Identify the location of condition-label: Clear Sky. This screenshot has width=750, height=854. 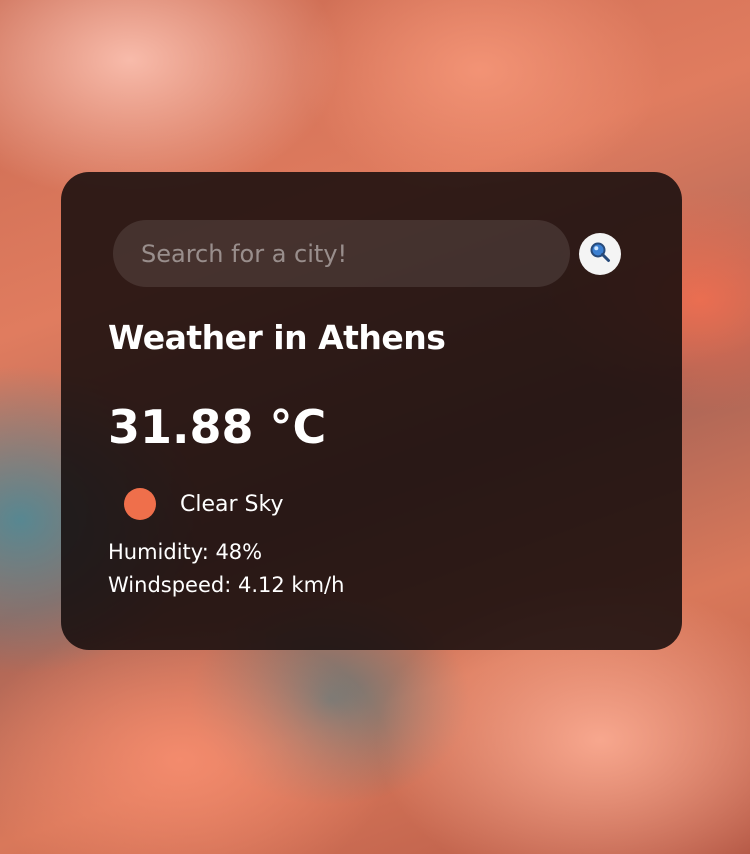
(232, 504).